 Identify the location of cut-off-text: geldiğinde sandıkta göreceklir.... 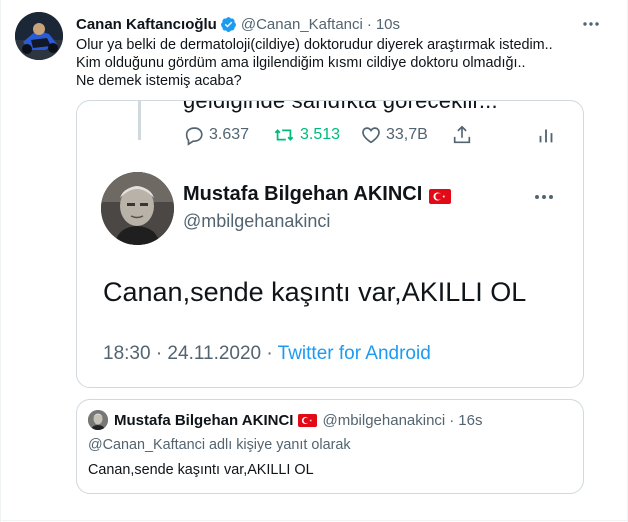
(340, 106).